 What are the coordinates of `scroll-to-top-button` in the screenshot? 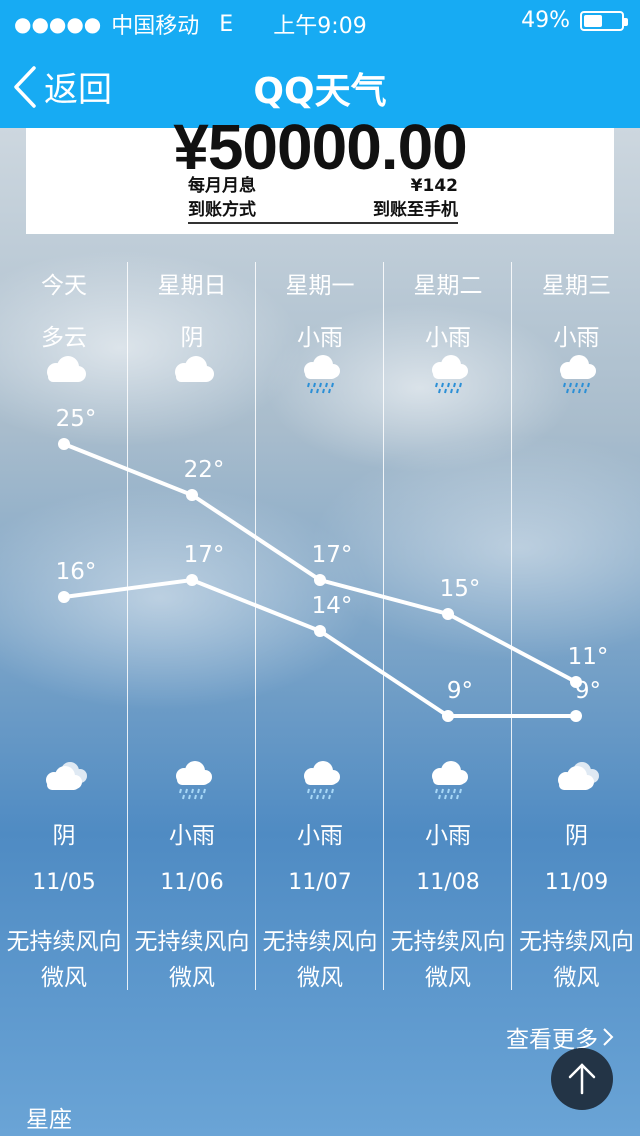 It's located at (582, 1079).